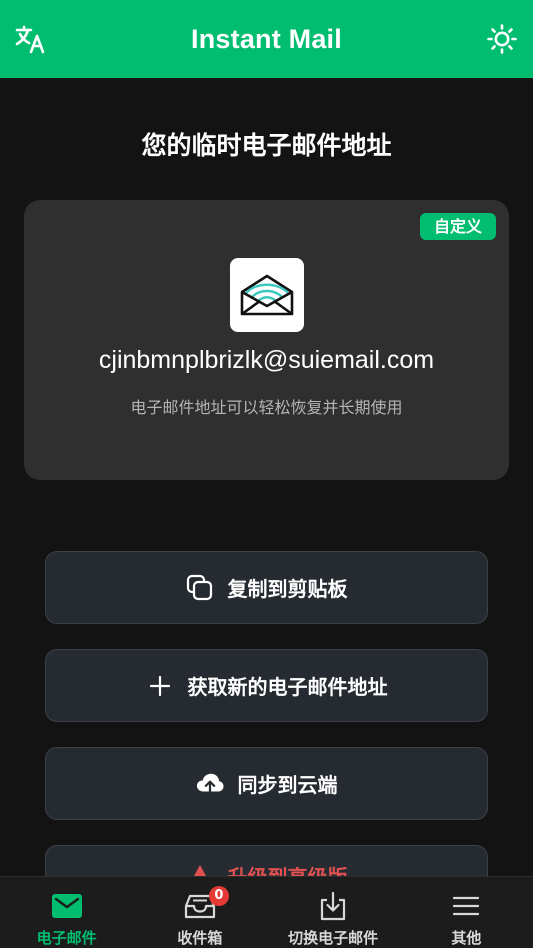 The width and height of the screenshot is (533, 948). I want to click on page-heading: 您的临时电子邮件地址, so click(266, 145).